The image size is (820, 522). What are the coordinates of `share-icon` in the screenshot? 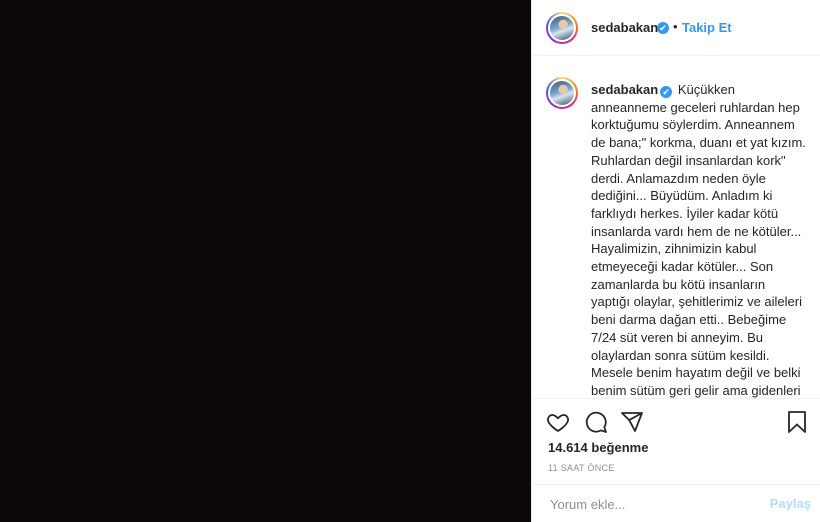 It's located at (632, 422).